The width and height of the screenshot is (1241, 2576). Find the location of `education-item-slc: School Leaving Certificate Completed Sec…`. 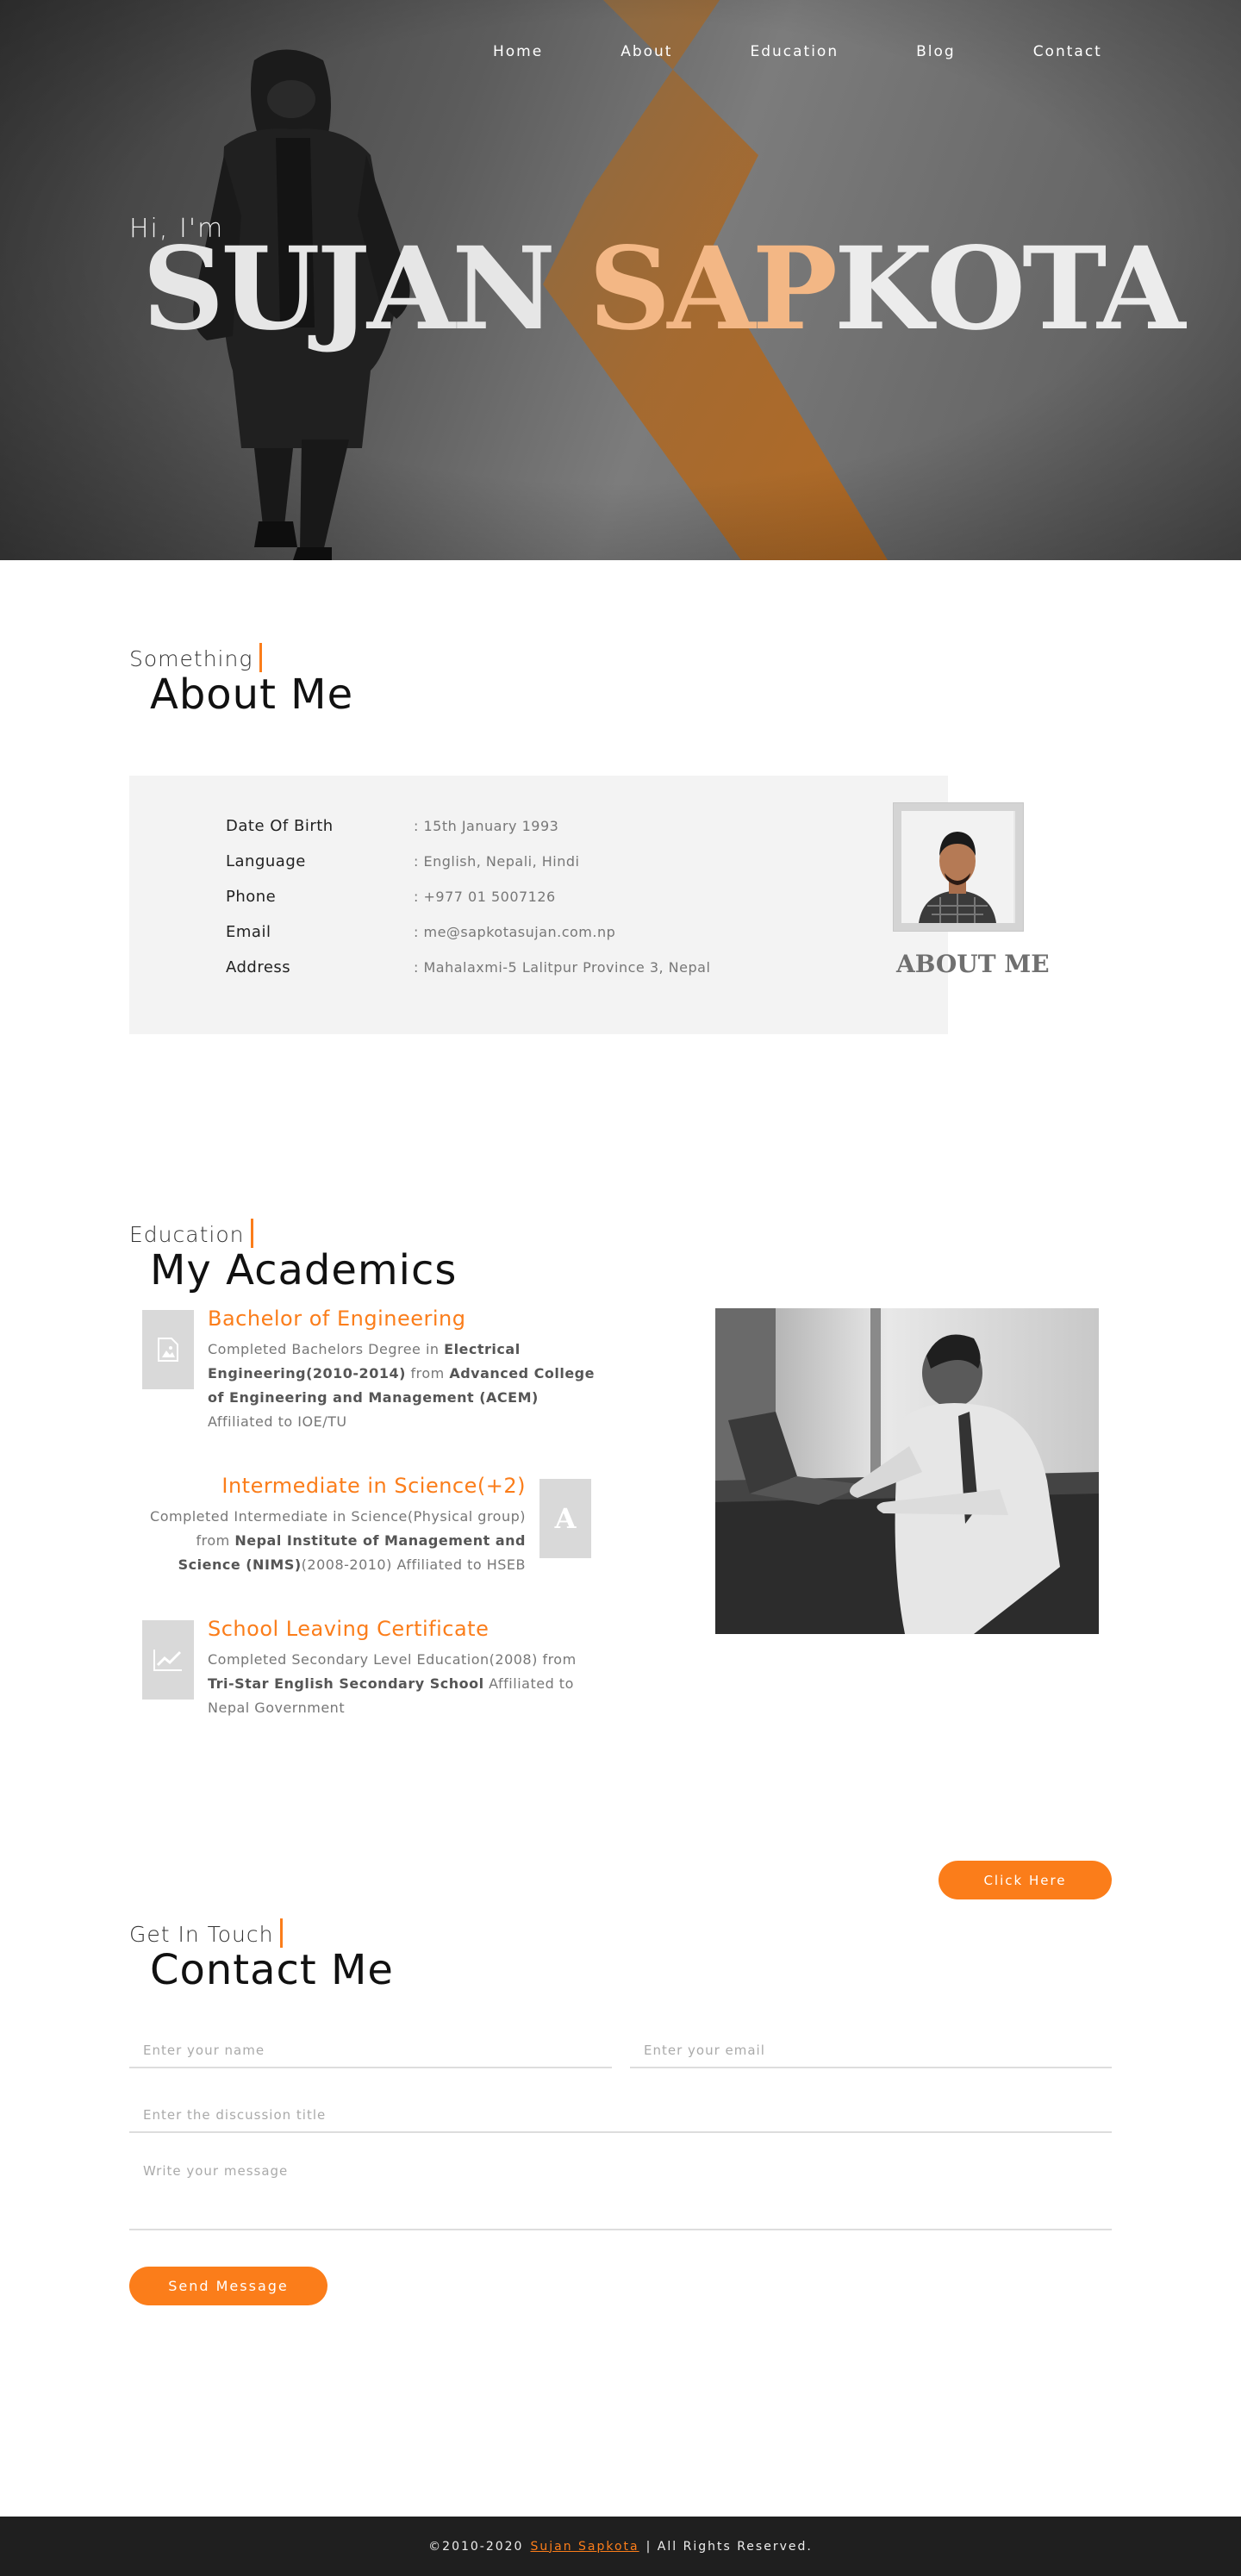

education-item-slc: School Leaving Certificate Completed Sec… is located at coordinates (402, 1668).